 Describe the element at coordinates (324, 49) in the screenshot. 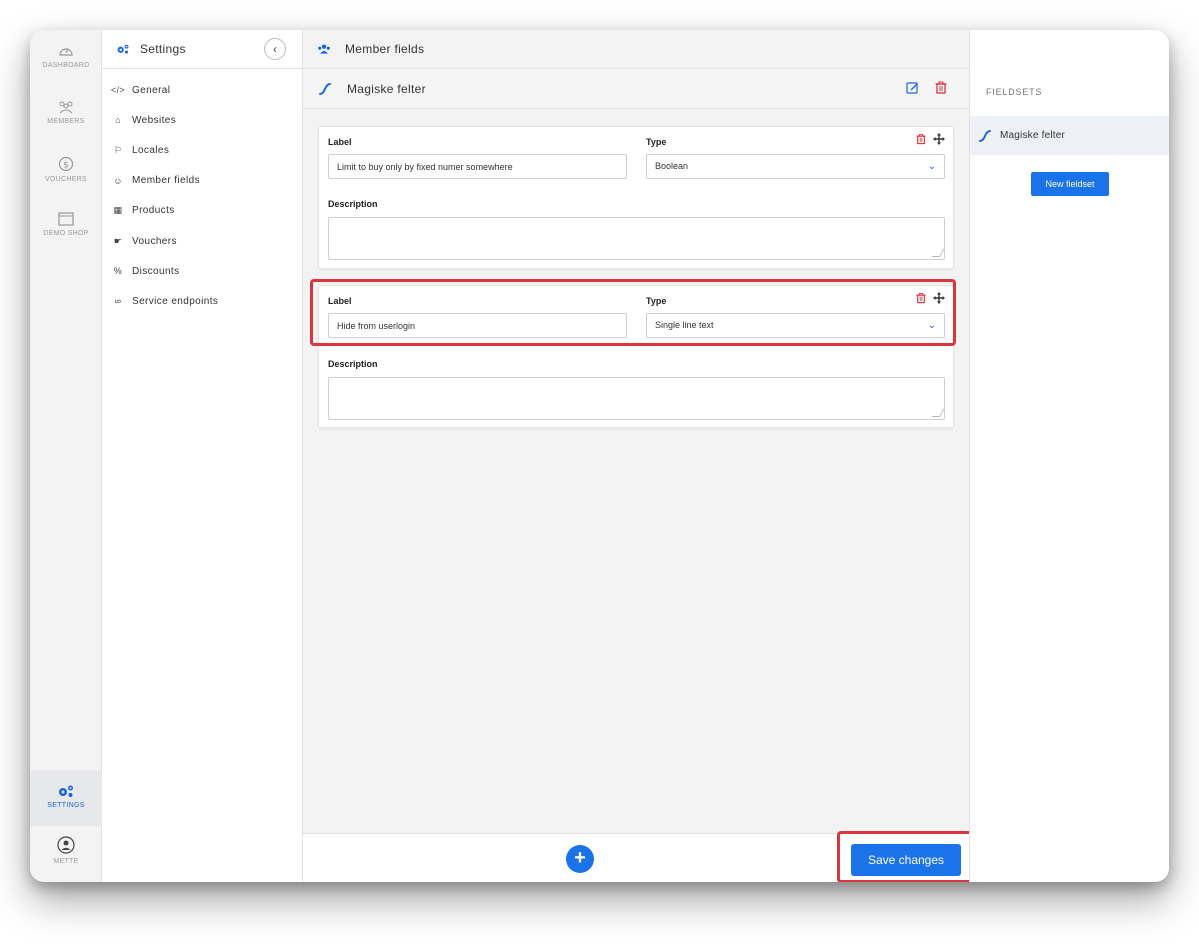

I see `users-icon` at that location.